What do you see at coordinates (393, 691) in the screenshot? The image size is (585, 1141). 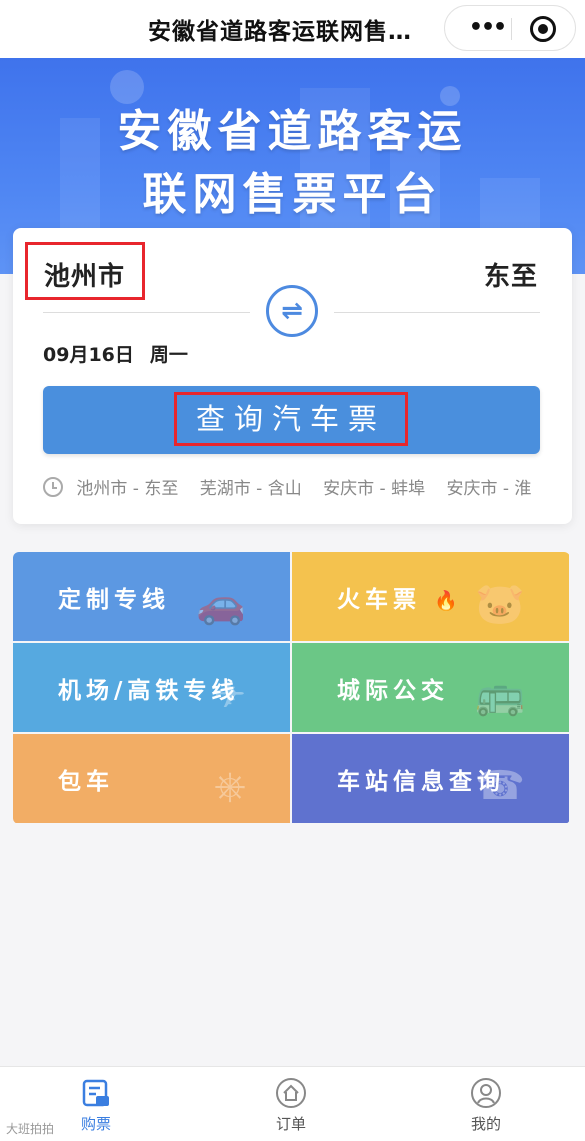 I see `service-label: 城际公交` at bounding box center [393, 691].